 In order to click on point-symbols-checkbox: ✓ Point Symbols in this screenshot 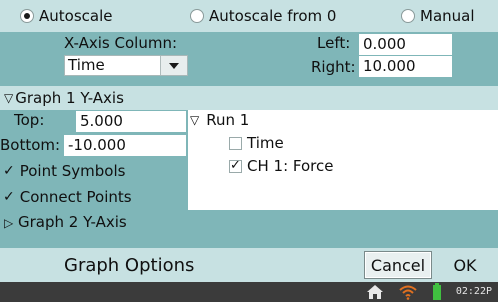, I will do `click(64, 171)`.